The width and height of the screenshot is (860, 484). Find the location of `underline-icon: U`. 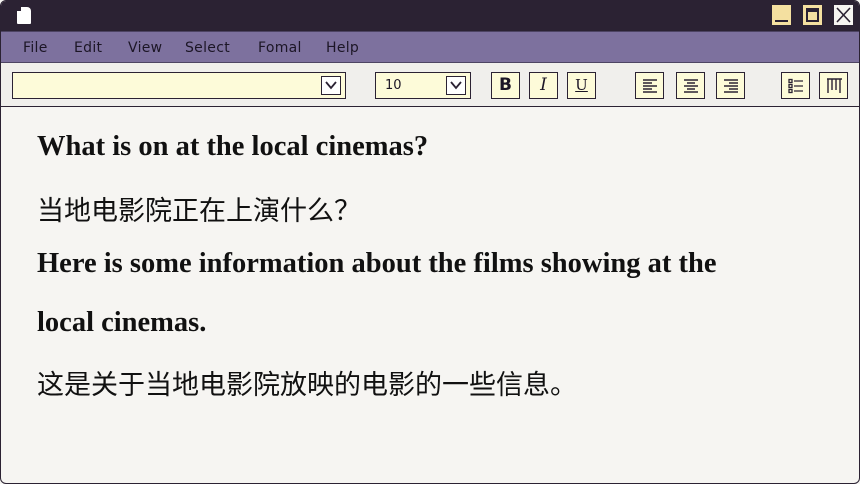

underline-icon: U is located at coordinates (581, 85).